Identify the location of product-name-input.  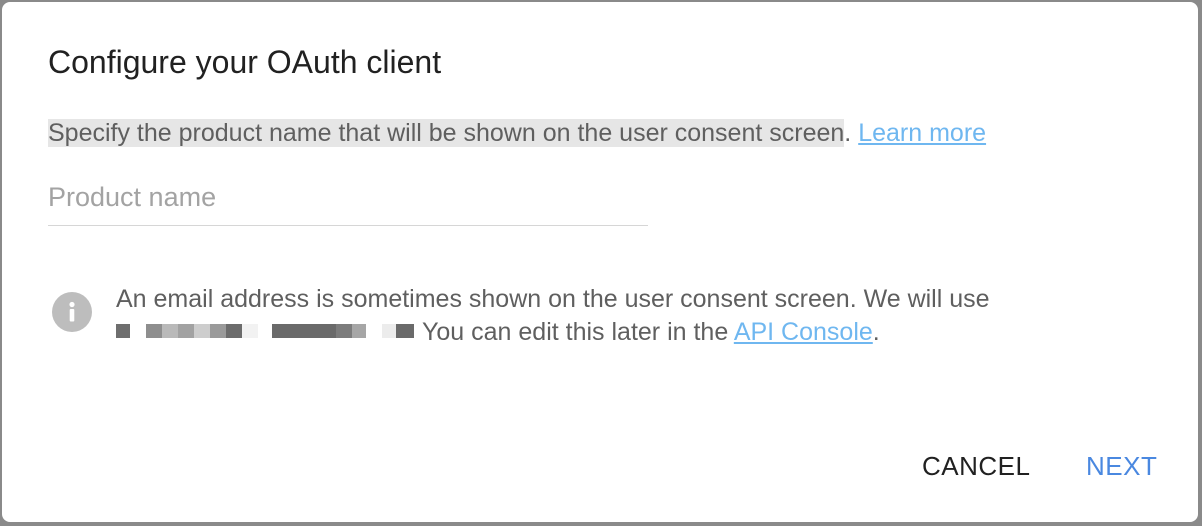
(348, 202).